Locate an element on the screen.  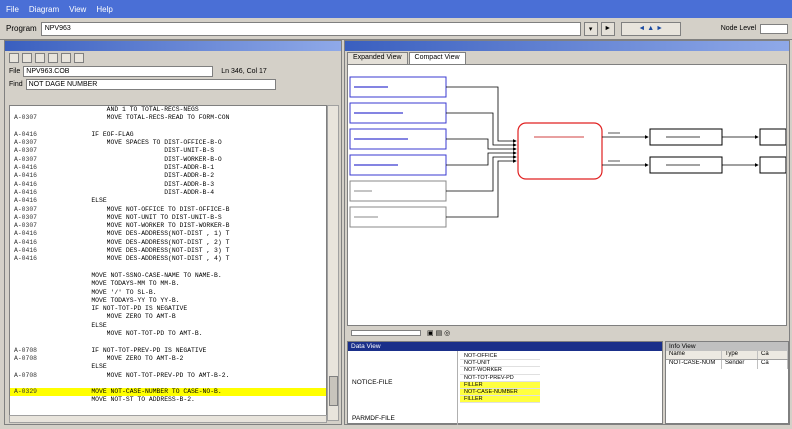
menu-view: View is located at coordinates (77, 9).